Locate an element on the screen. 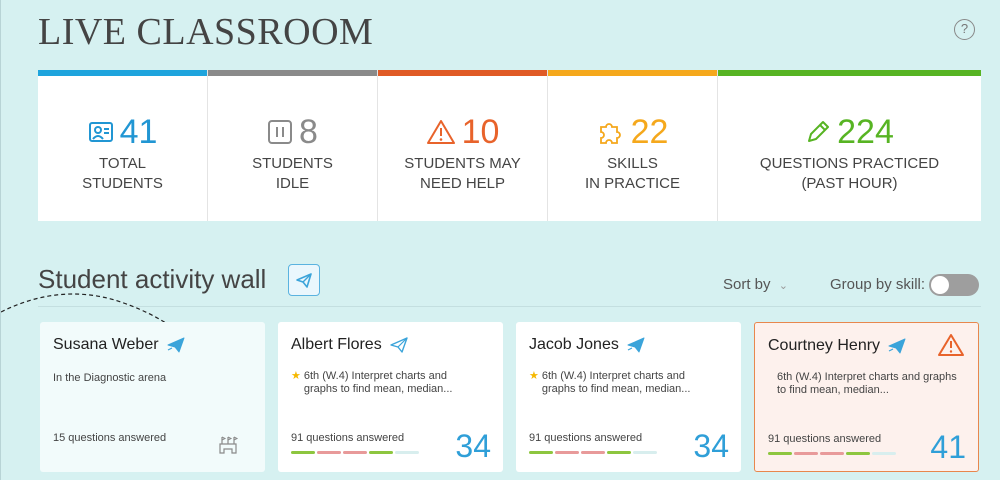 This screenshot has width=1000, height=480. activity-wall-title: Student activity wall is located at coordinates (152, 279).